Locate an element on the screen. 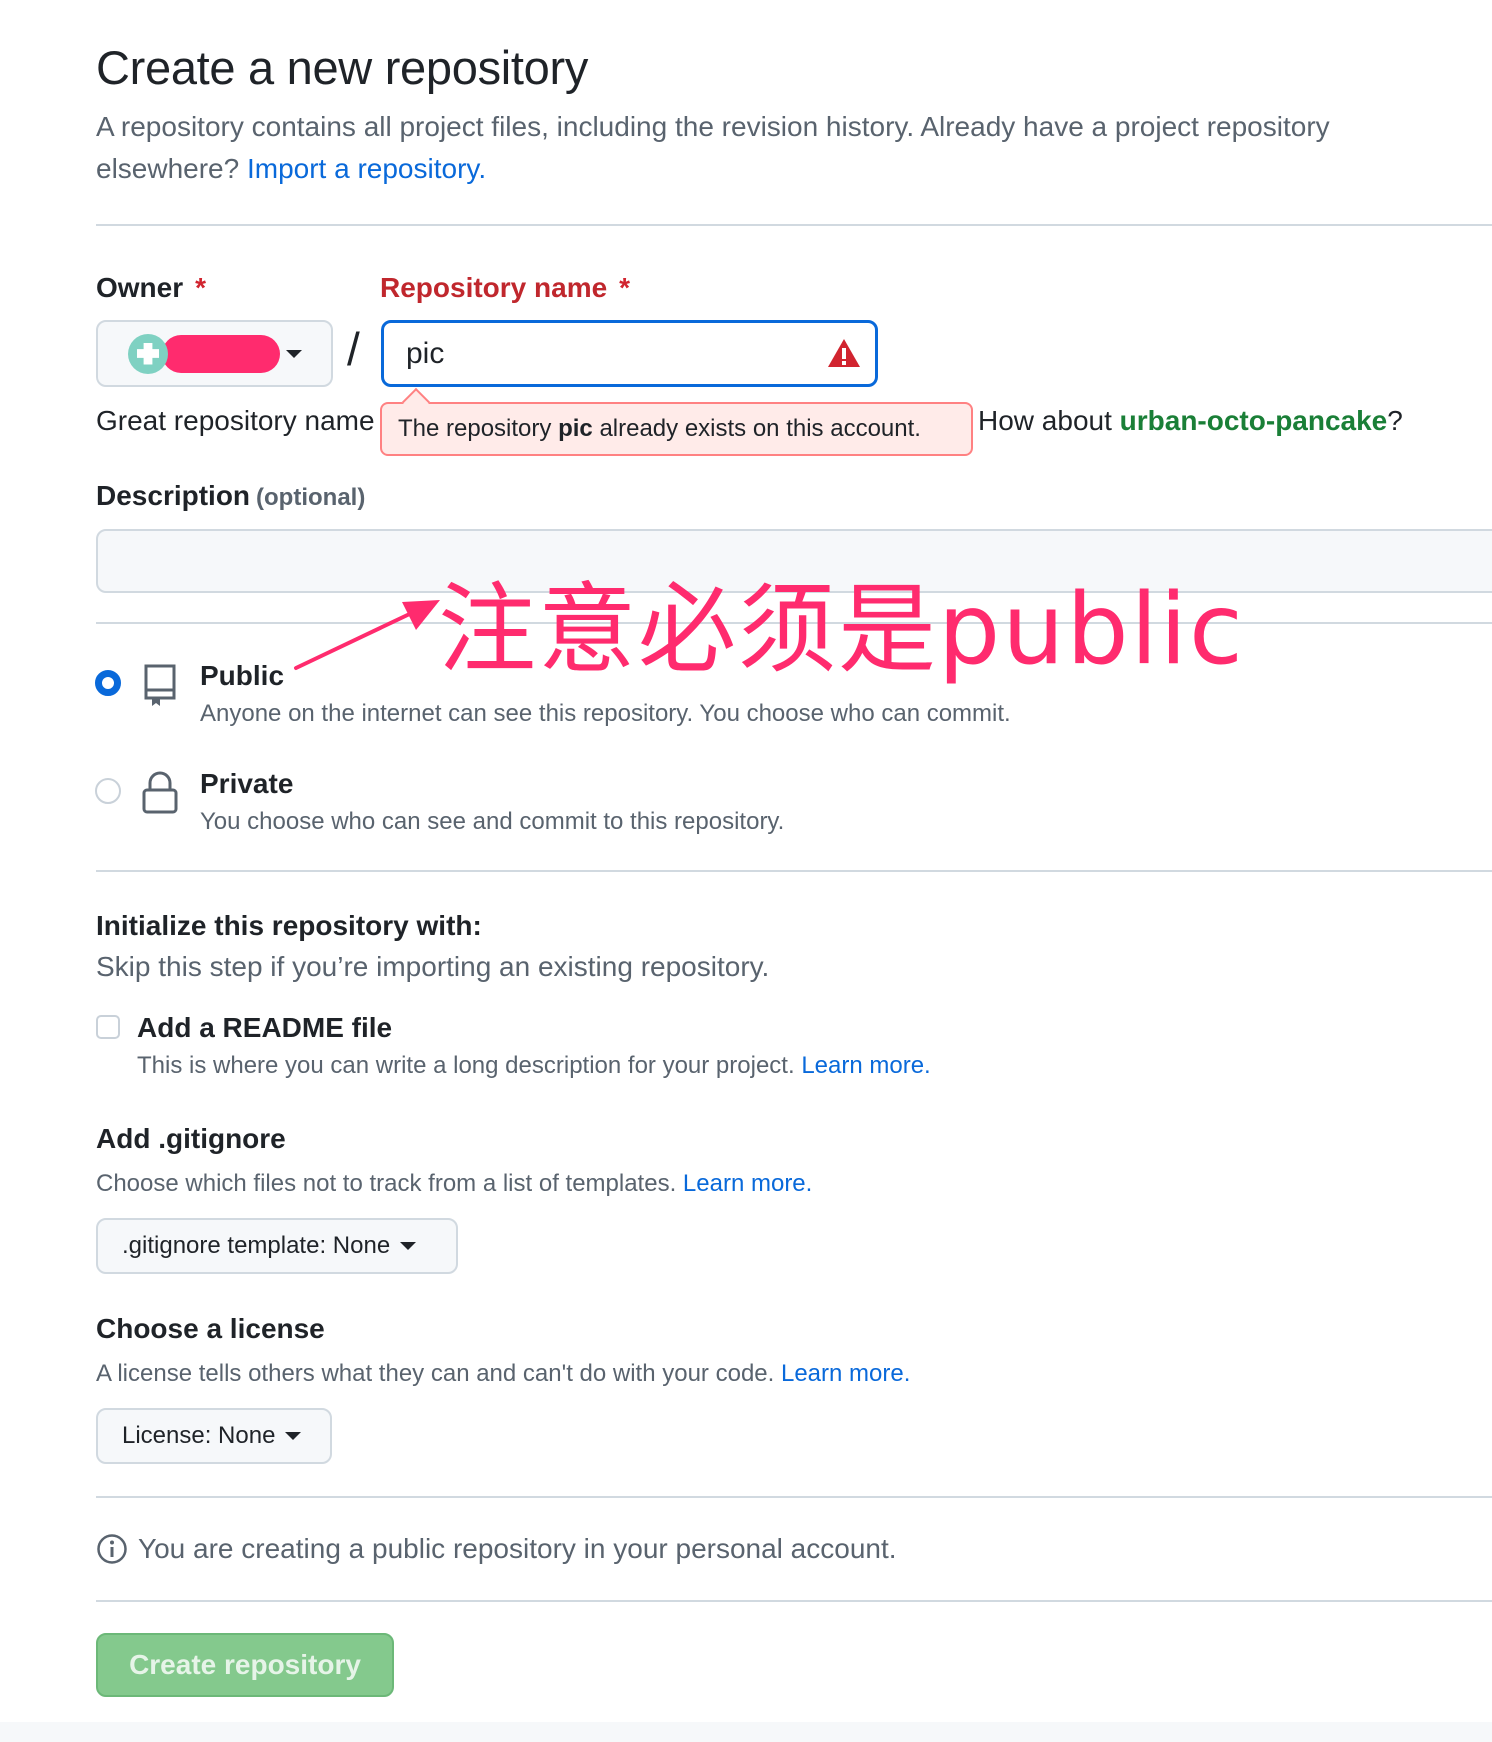  repo-name-label: Repository name * is located at coordinates (505, 288).